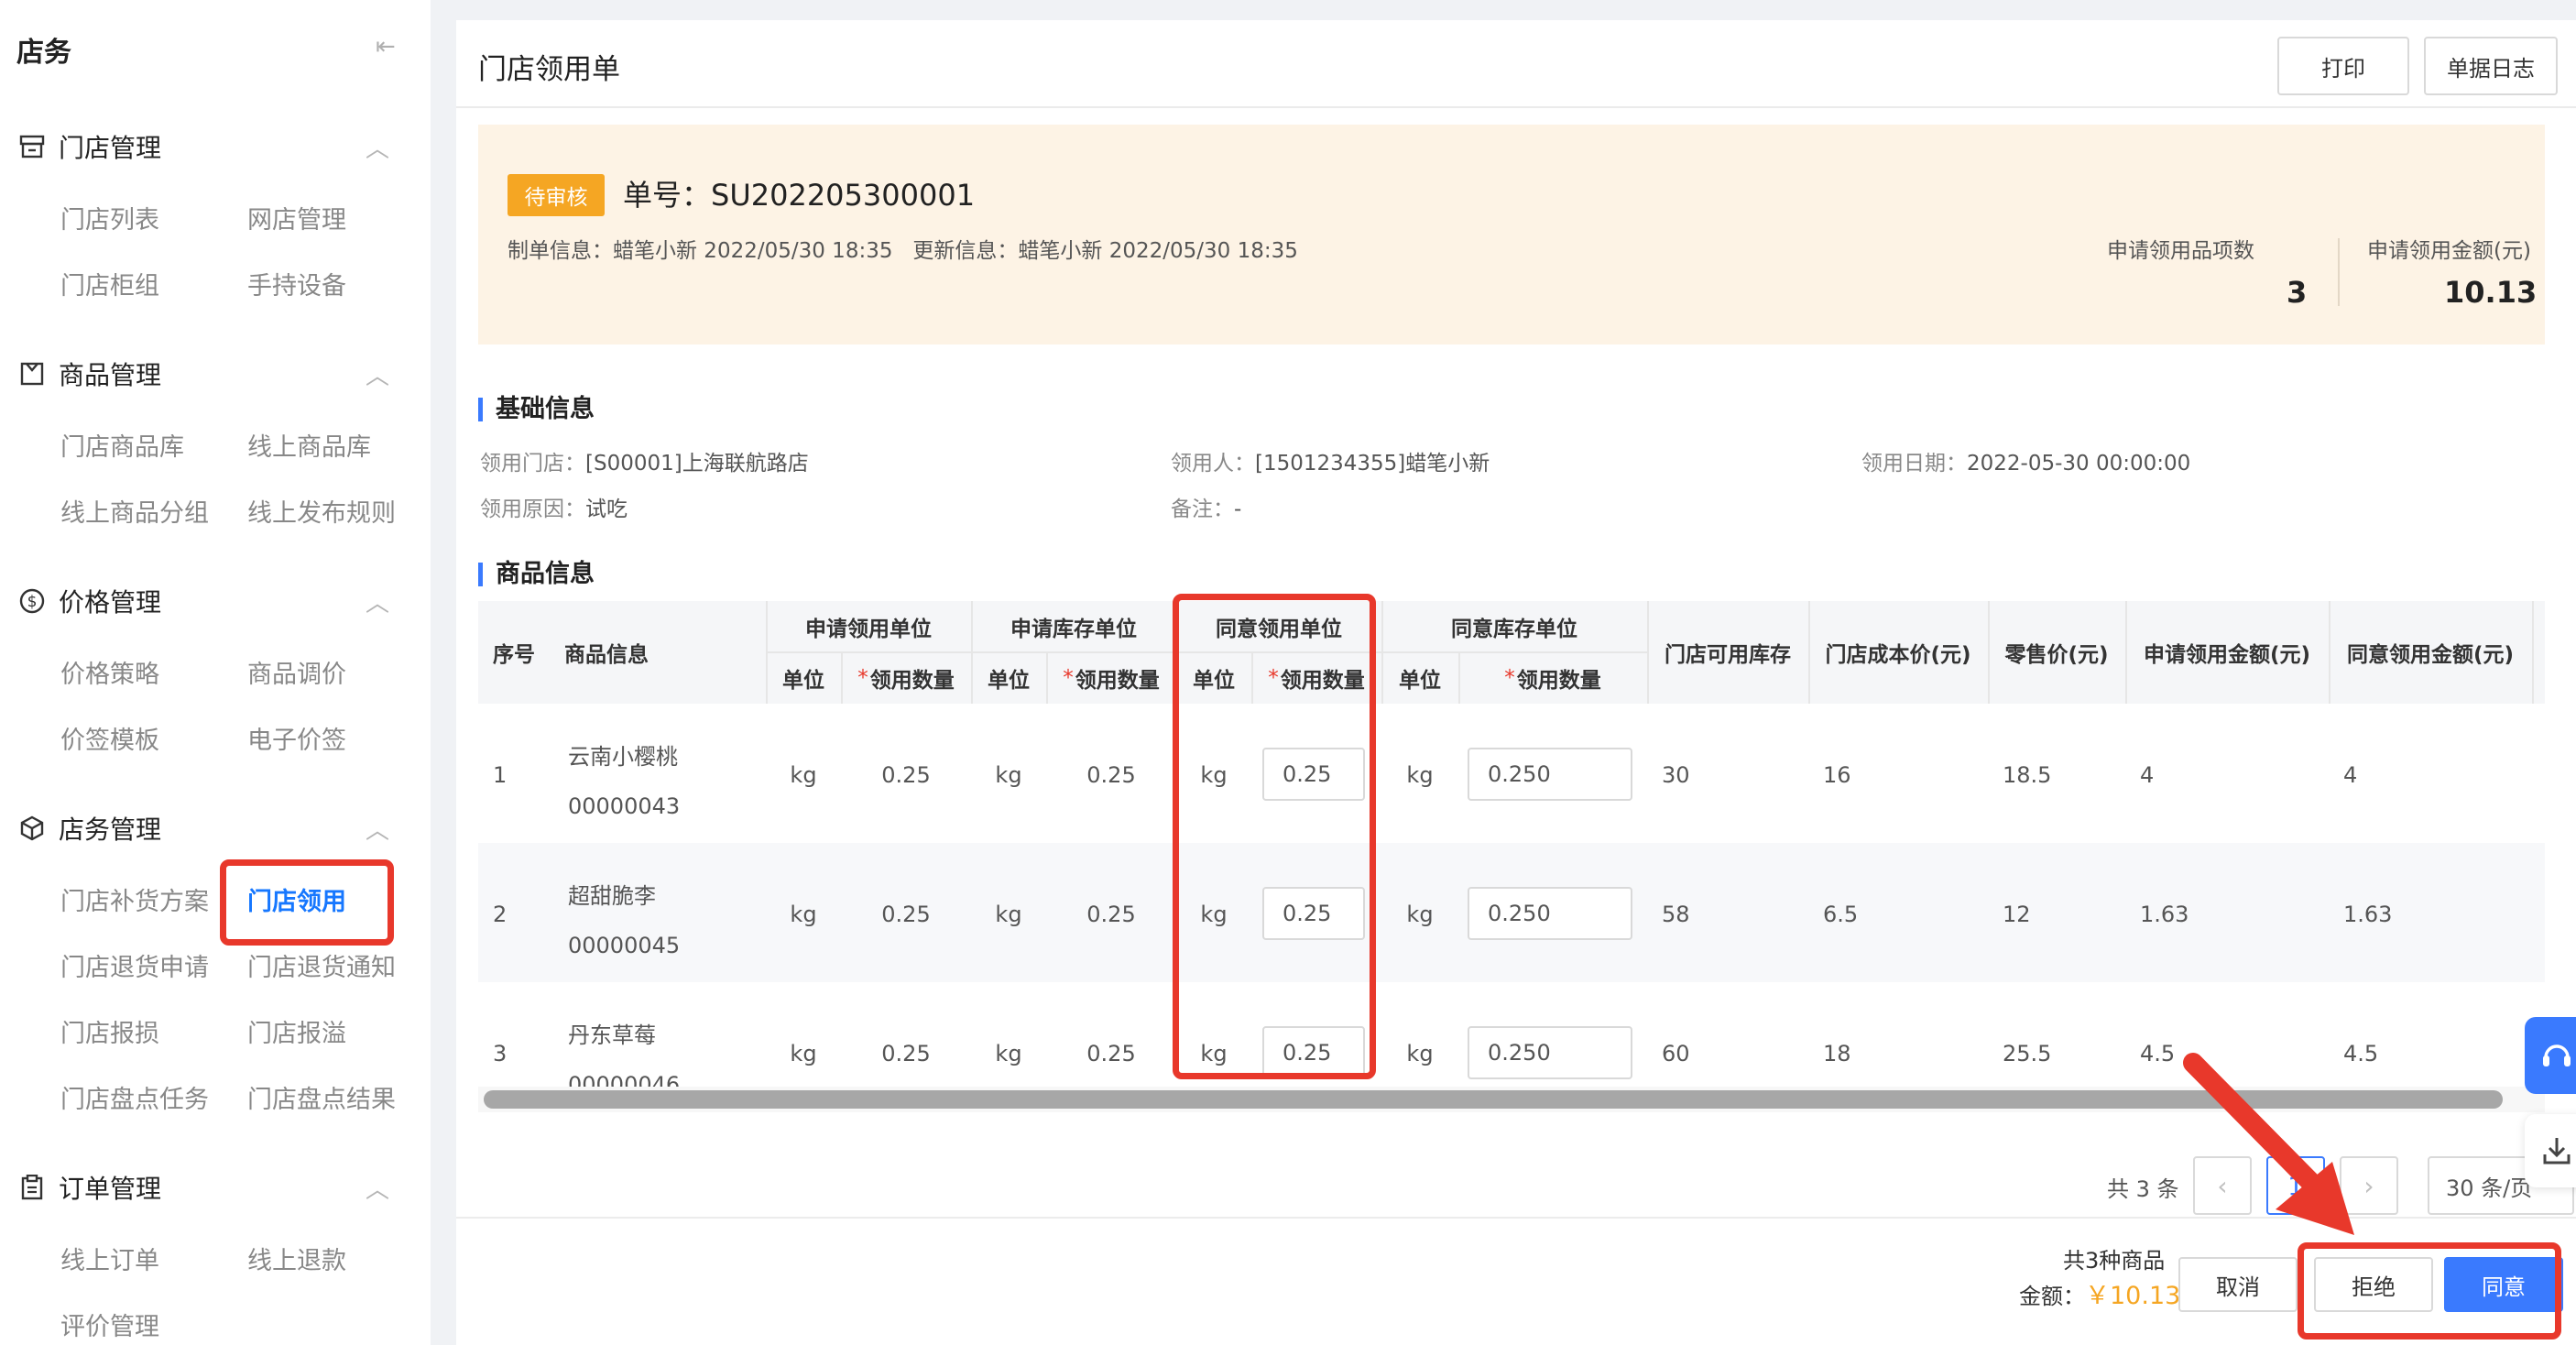  Describe the element at coordinates (211, 1187) in the screenshot. I see `menu-group-order: 订单管理` at that location.